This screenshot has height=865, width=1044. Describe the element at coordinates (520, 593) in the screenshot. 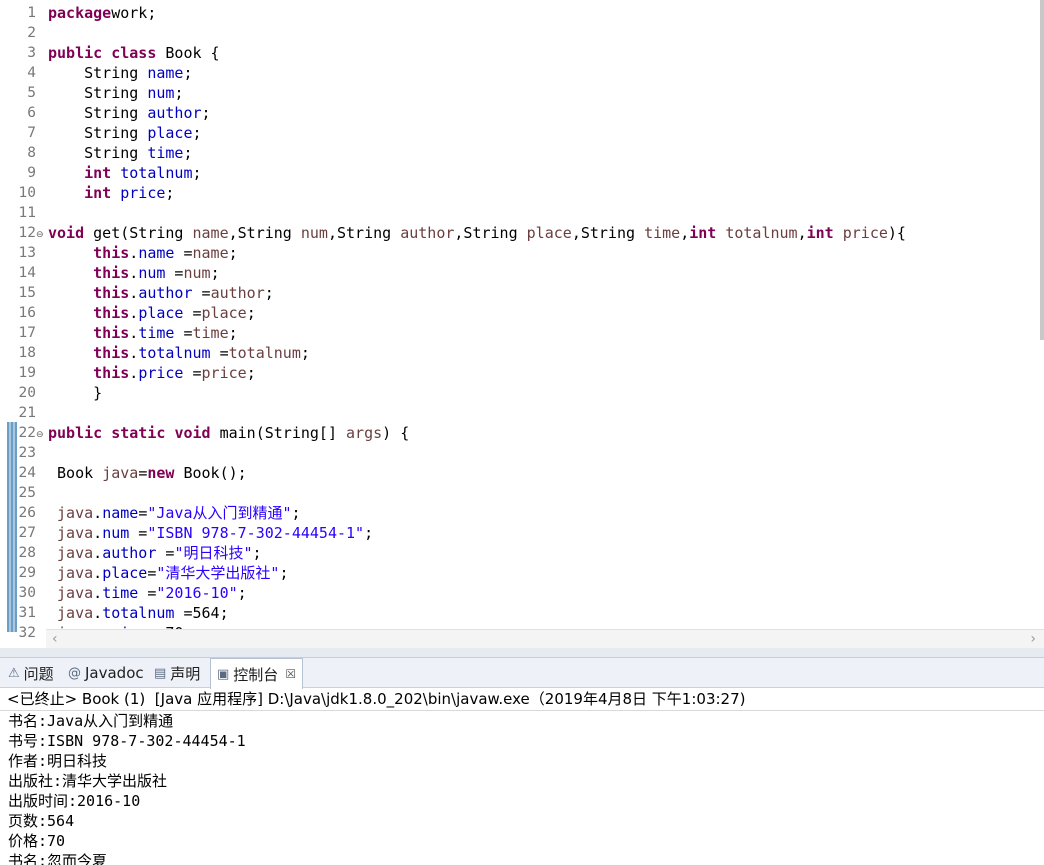

I see `code-line: 30 java.time ="2016-10";` at that location.